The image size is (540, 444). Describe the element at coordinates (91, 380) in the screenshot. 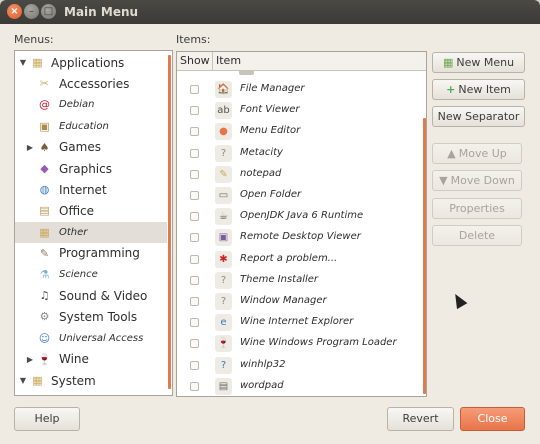

I see `menu-tree-item: ▼ ▦ System` at that location.